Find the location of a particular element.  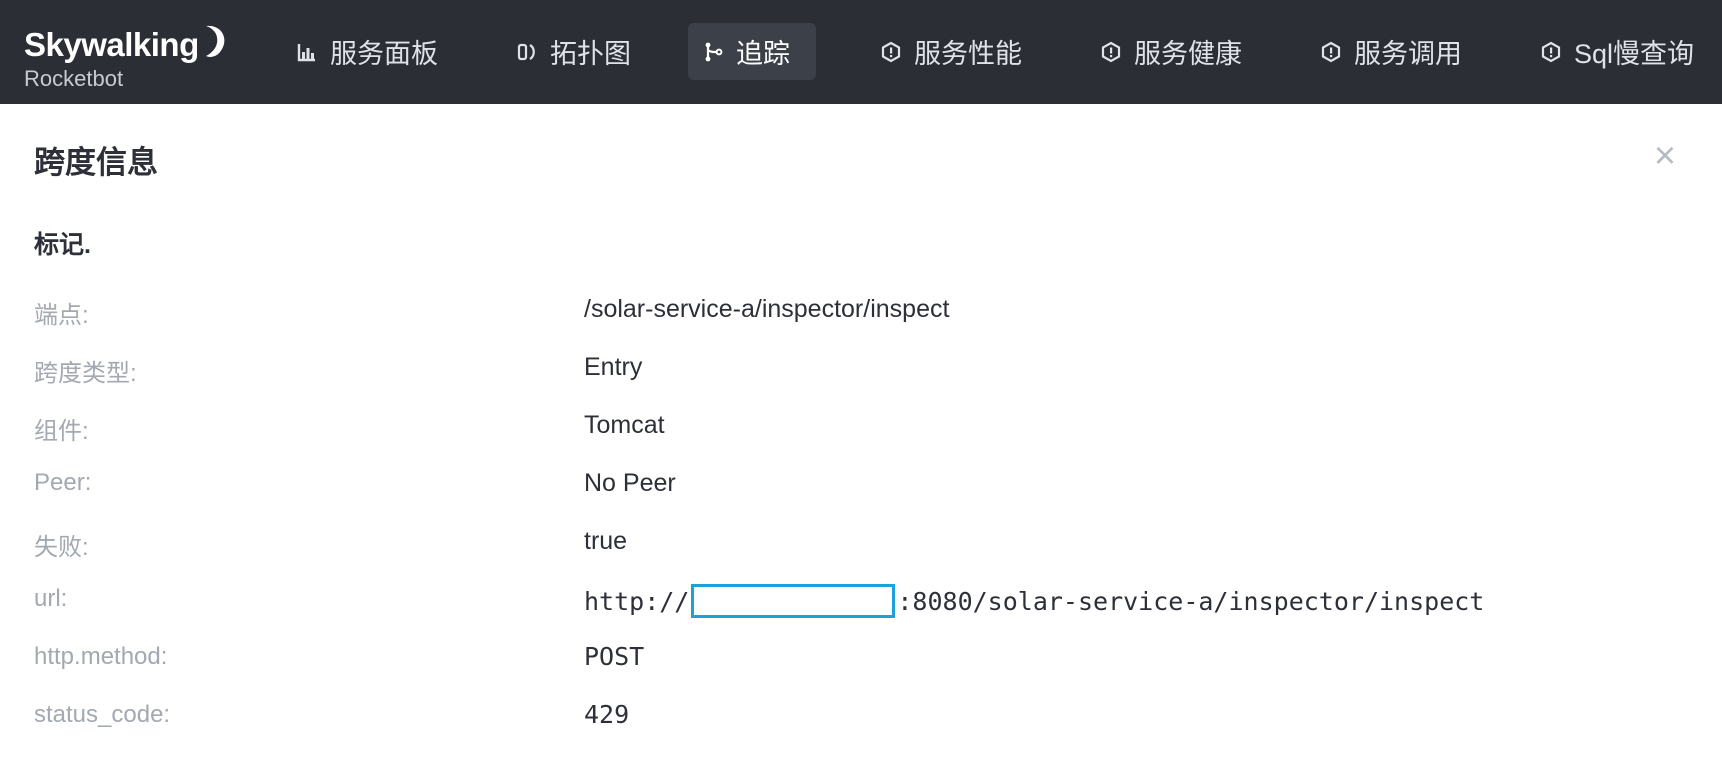

row-label: Peer: is located at coordinates (63, 482).